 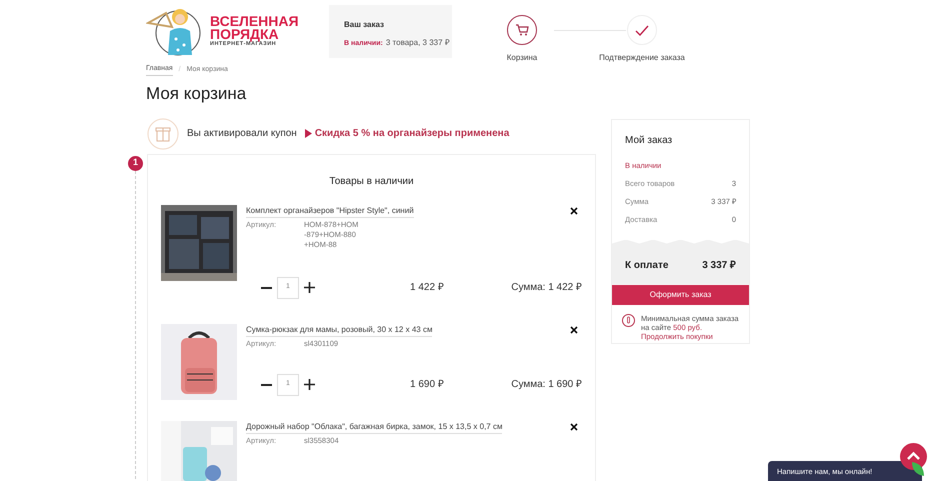 What do you see at coordinates (330, 211) in the screenshot?
I see `product-name: Комплект органайзеров "Hipster Style", синий` at bounding box center [330, 211].